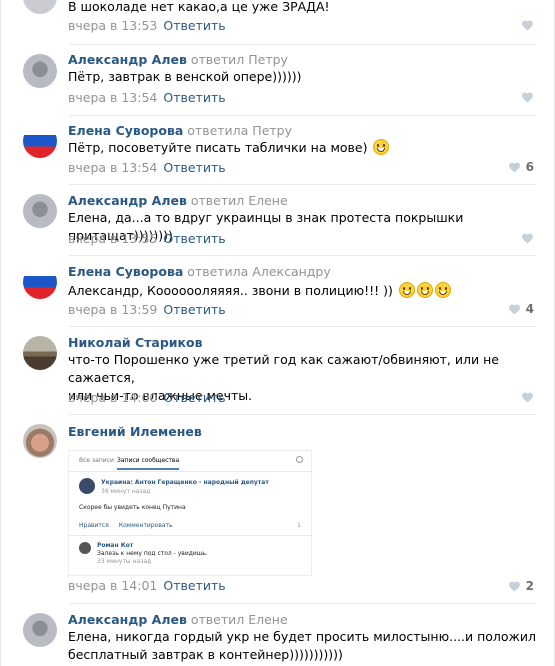 The image size is (555, 666). Describe the element at coordinates (529, 586) in the screenshot. I see `like-count: 2` at that location.